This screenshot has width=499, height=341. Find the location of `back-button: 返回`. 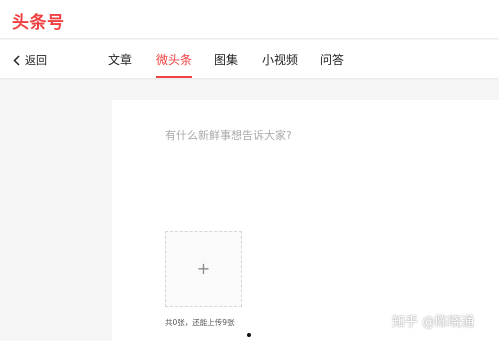

back-button: 返回 is located at coordinates (30, 60).